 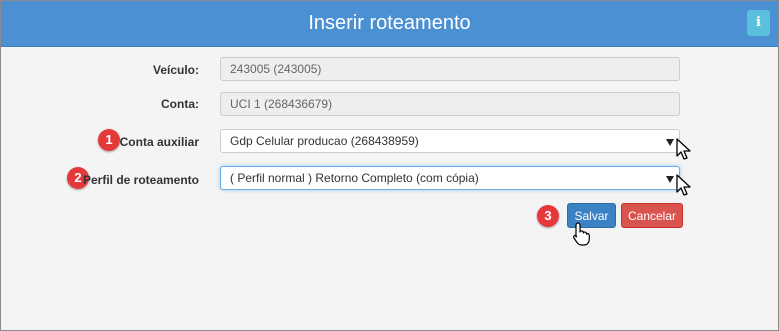 What do you see at coordinates (758, 23) in the screenshot?
I see `info-icon: i` at bounding box center [758, 23].